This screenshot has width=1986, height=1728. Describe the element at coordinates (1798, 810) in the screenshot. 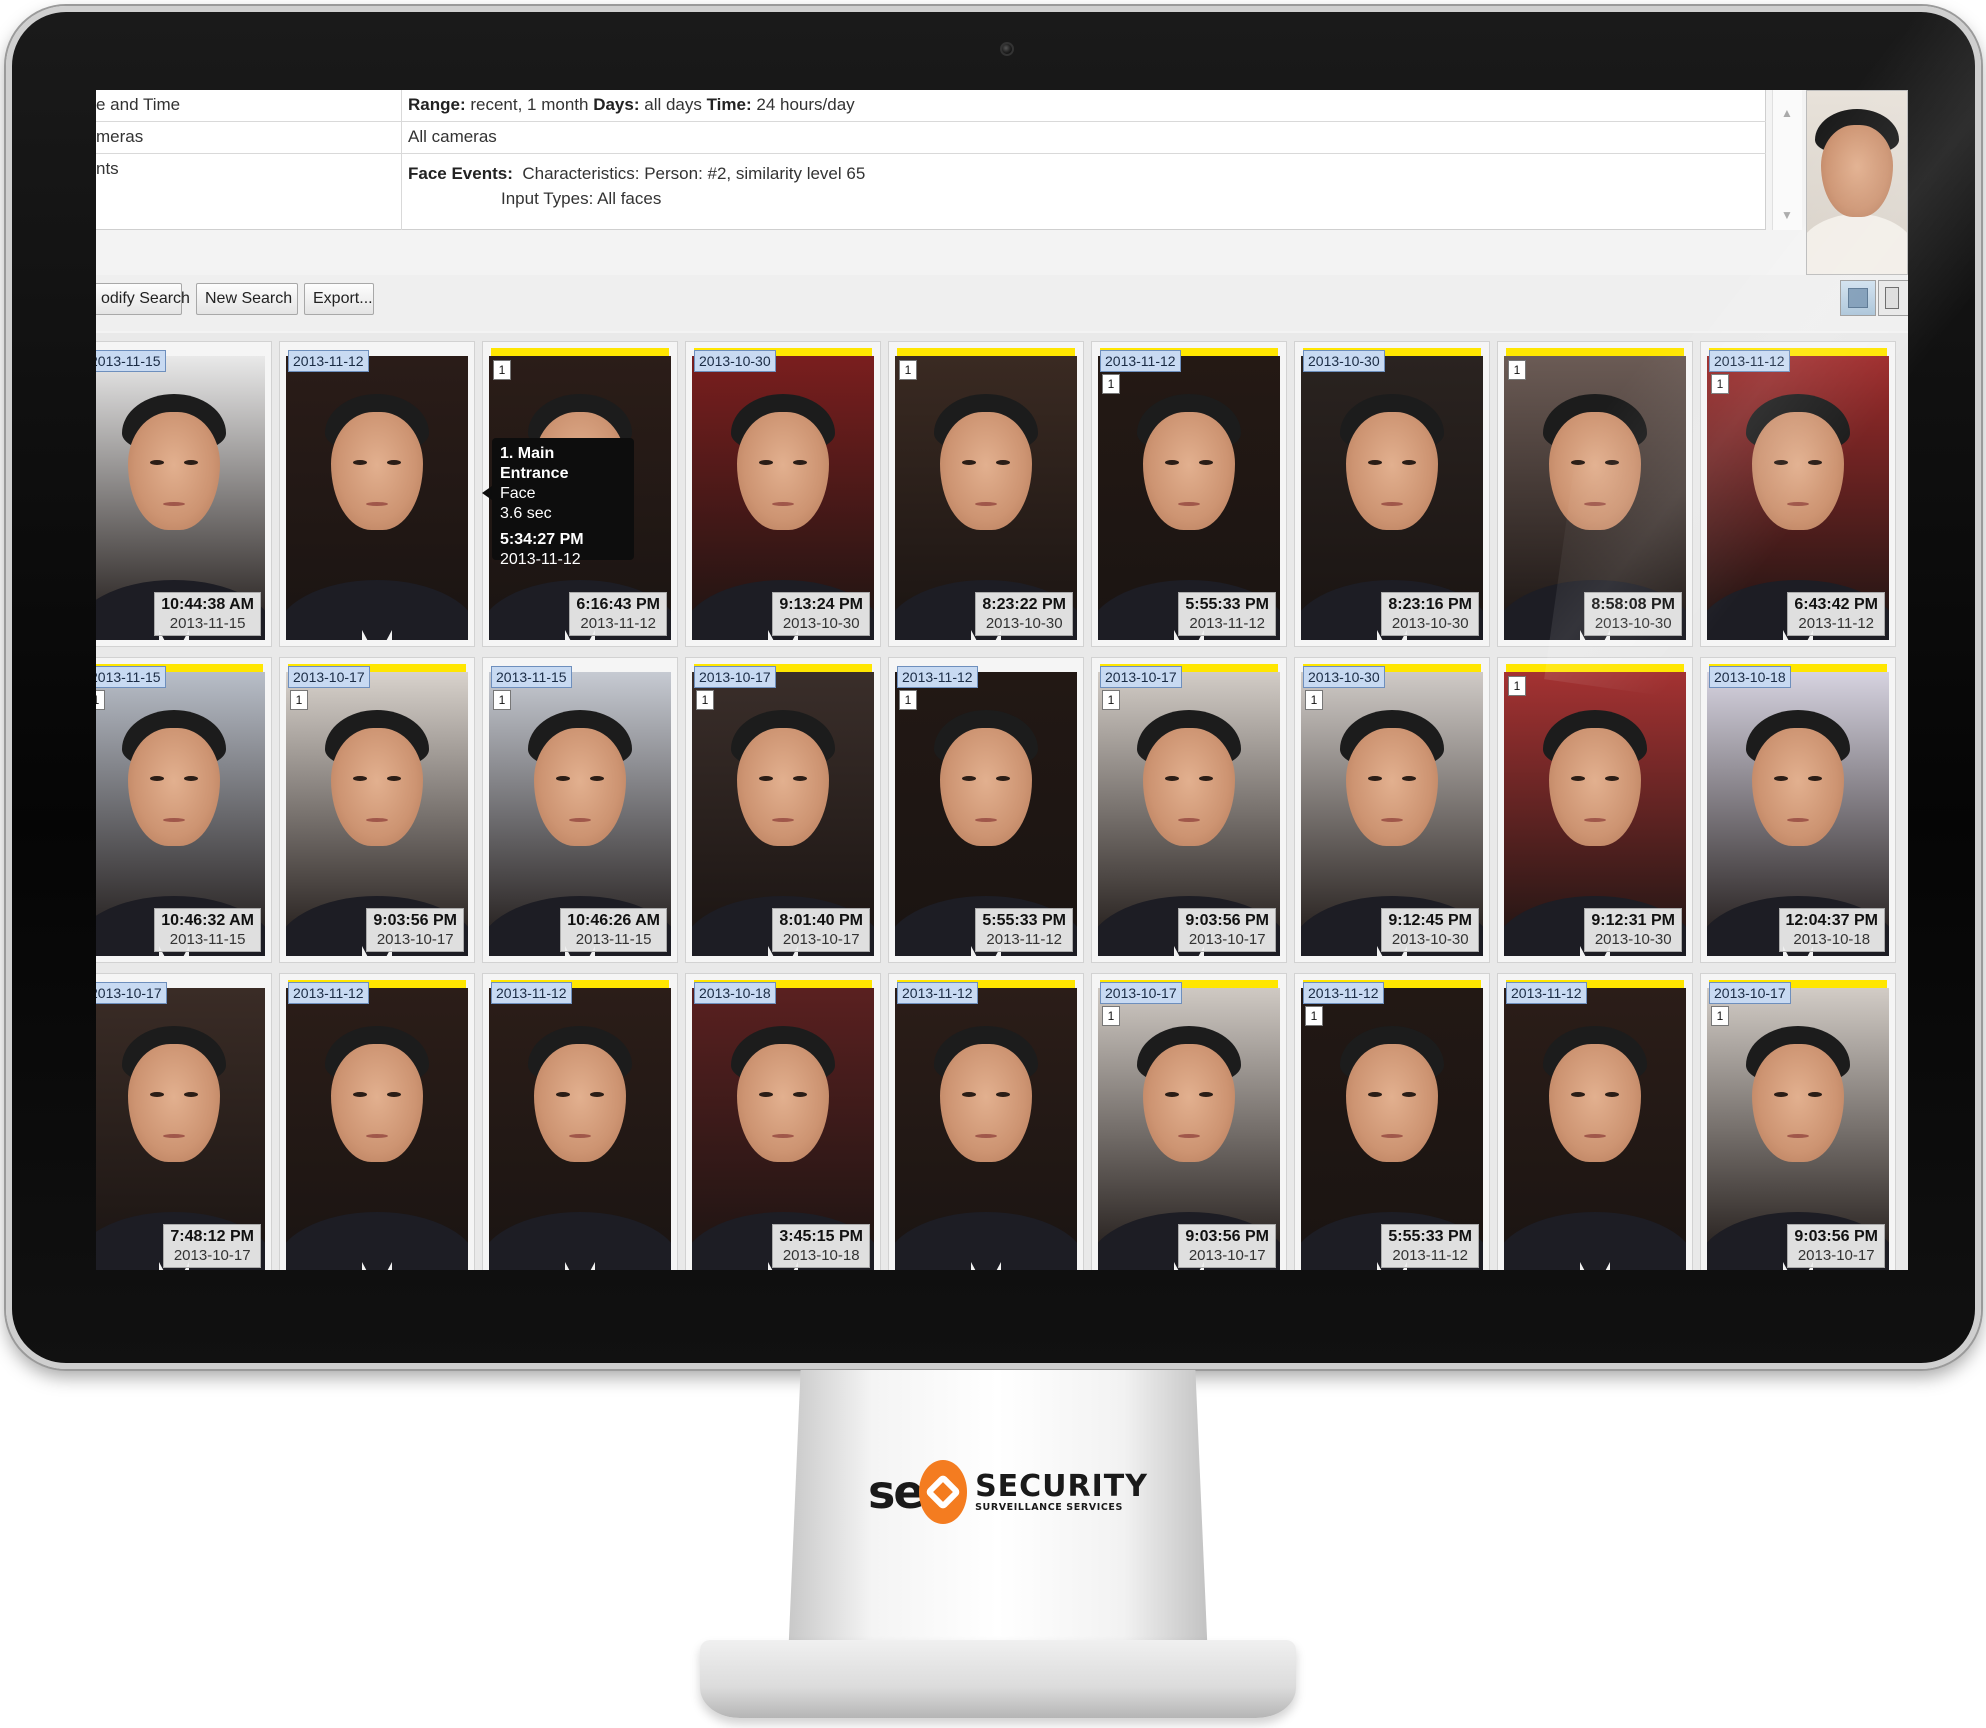

I see `result-tile: 2013-10-18 12:04:37 PM 2013-10-18` at that location.